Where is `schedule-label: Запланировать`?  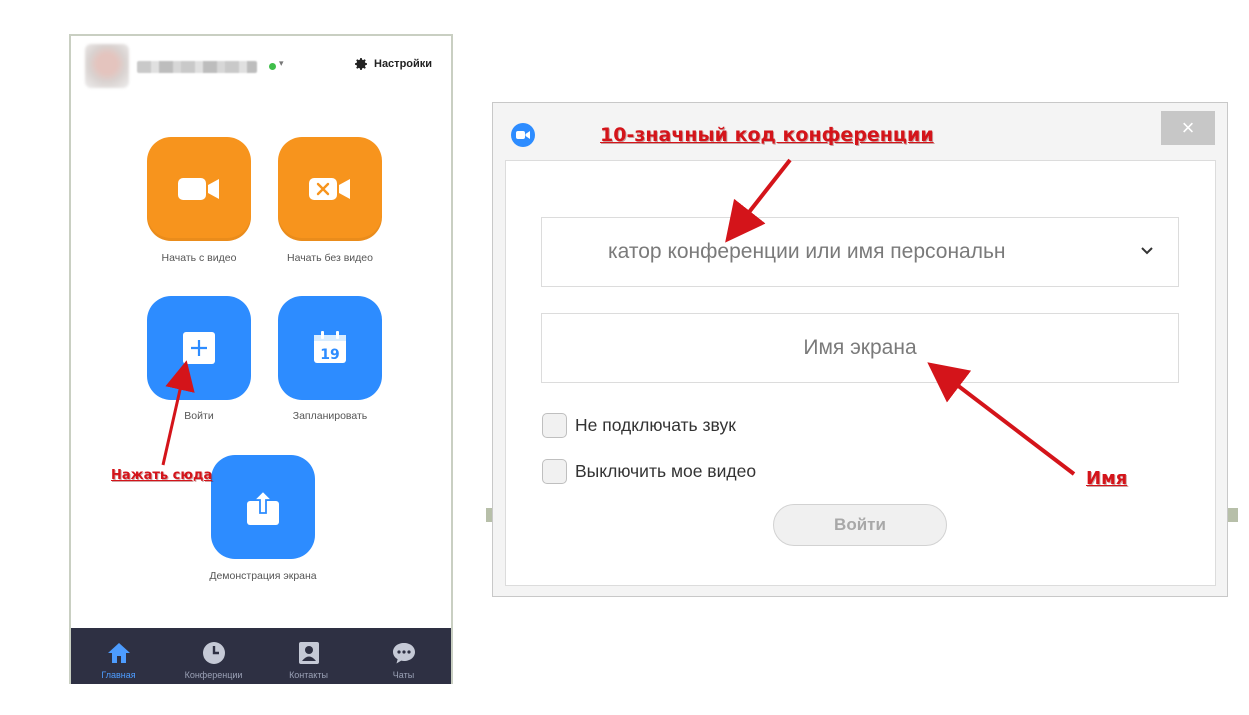
schedule-label: Запланировать is located at coordinates (330, 416).